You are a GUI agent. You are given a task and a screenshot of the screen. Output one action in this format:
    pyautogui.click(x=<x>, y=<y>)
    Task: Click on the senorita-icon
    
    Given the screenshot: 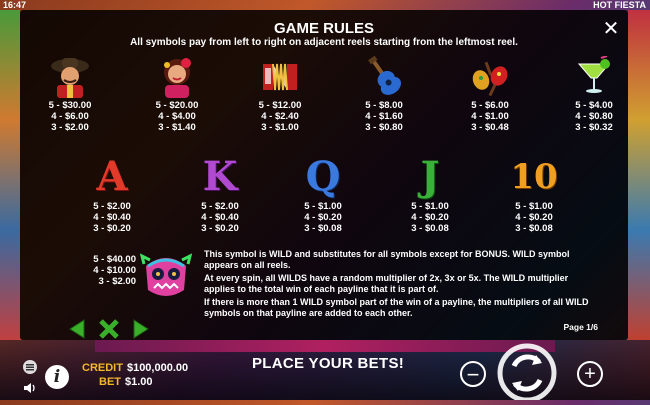 What is the action you would take?
    pyautogui.click(x=177, y=76)
    